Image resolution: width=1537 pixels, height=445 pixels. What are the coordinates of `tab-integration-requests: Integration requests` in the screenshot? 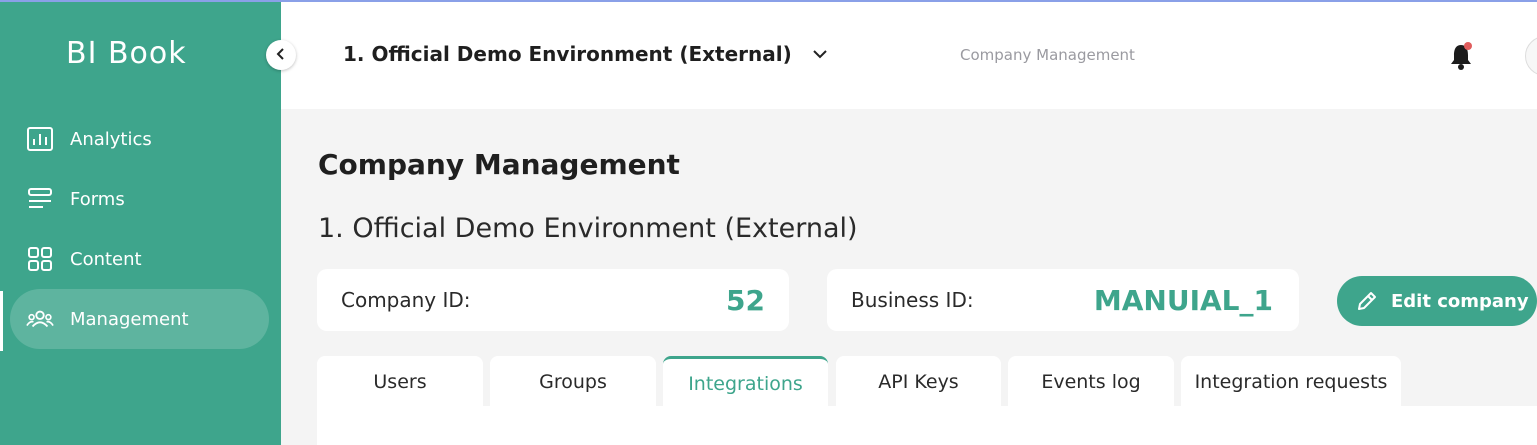 It's located at (1291, 382).